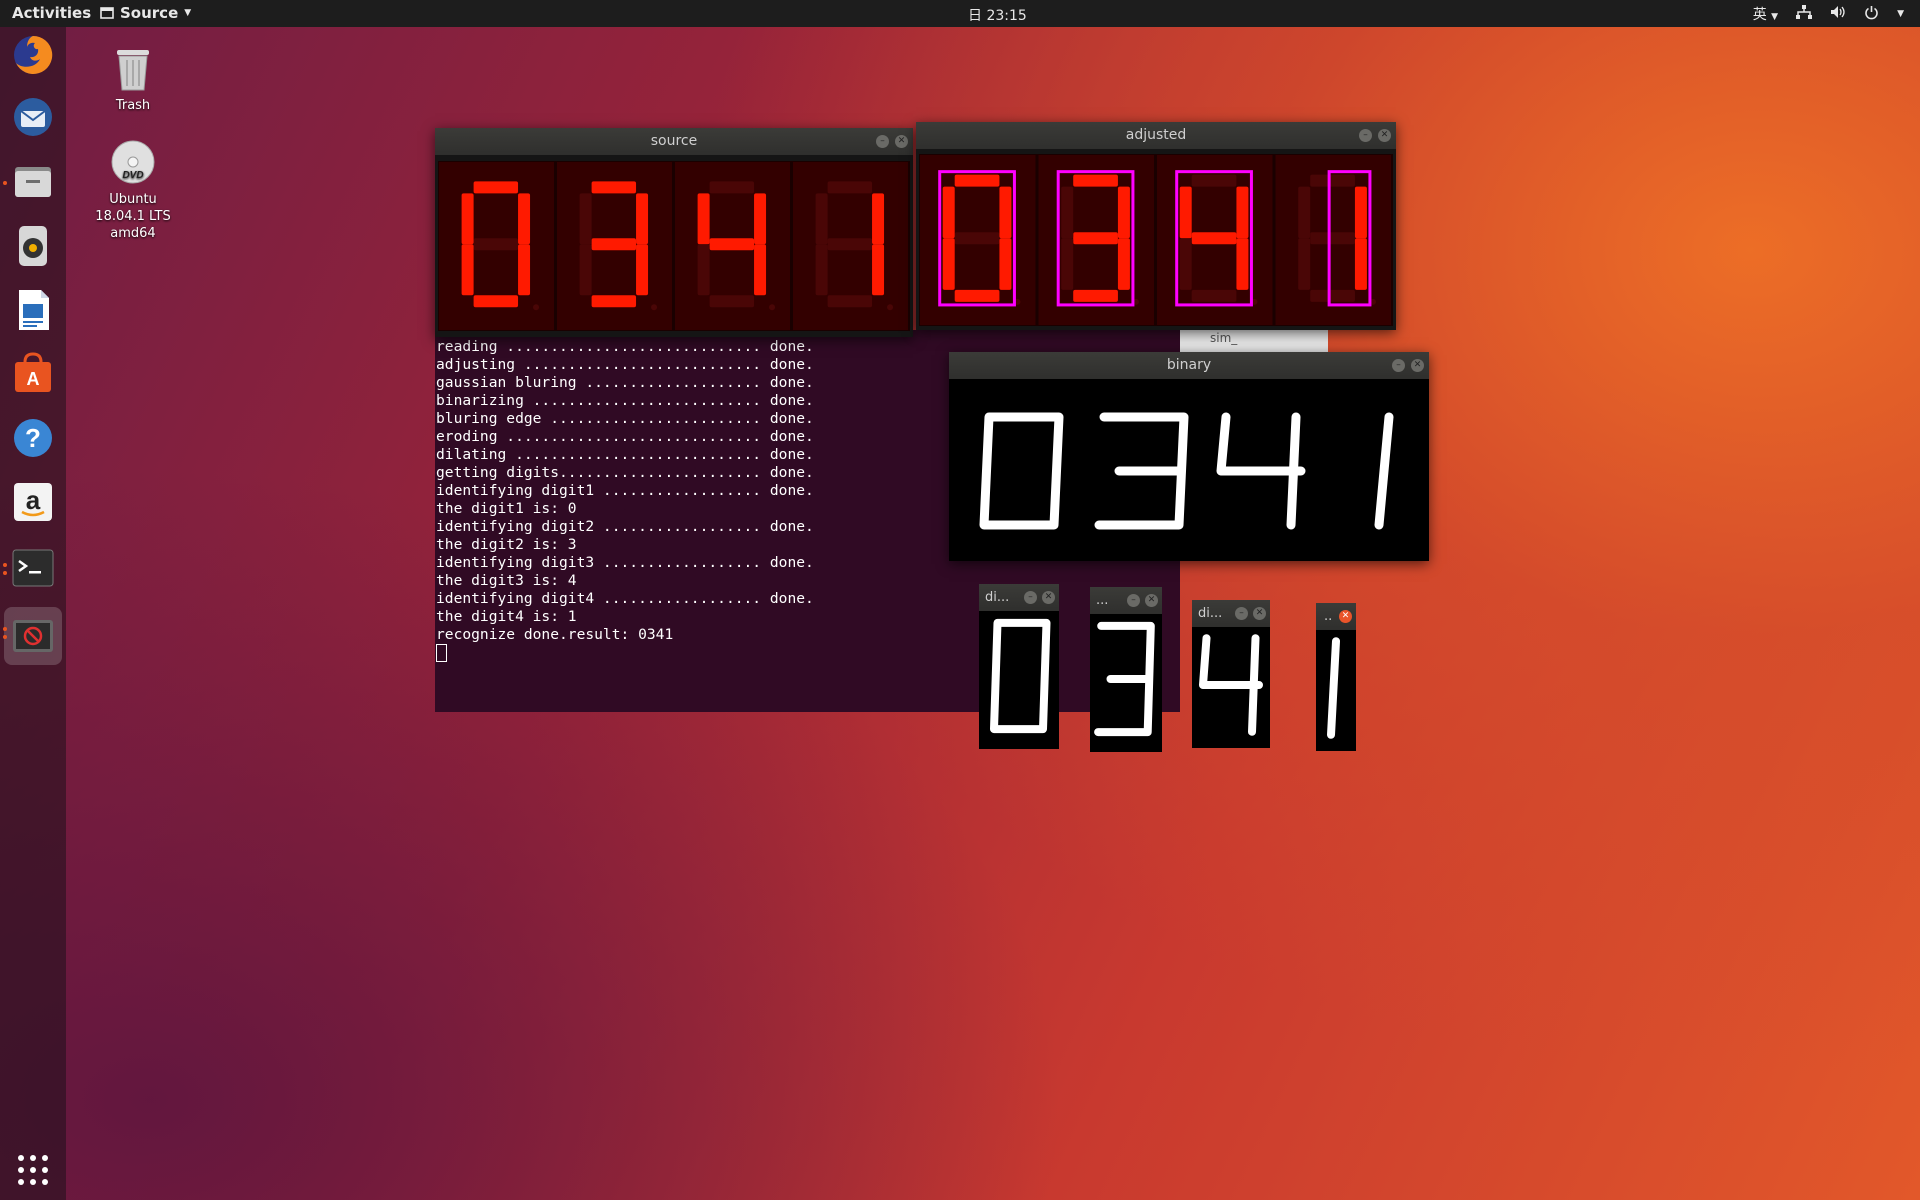 This screenshot has width=1920, height=1200. I want to click on app-menu: Source ▼, so click(145, 13).